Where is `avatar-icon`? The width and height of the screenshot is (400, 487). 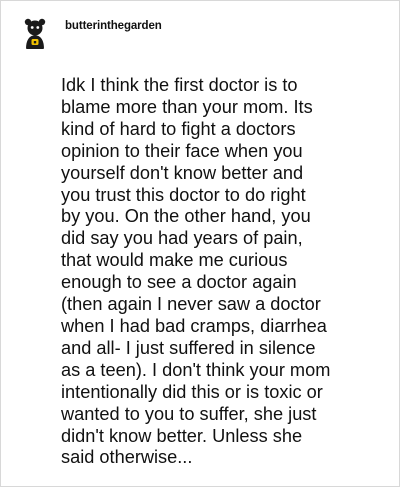 avatar-icon is located at coordinates (35, 33).